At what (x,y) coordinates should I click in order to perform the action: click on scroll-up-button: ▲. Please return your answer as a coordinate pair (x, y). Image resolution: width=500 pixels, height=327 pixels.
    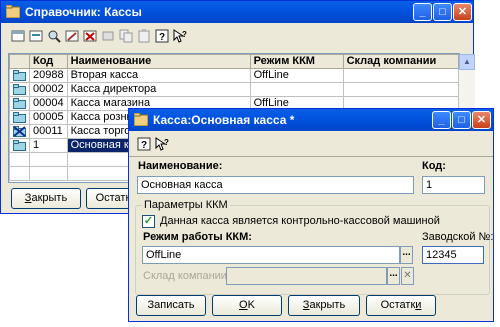
    Looking at the image, I should click on (467, 62).